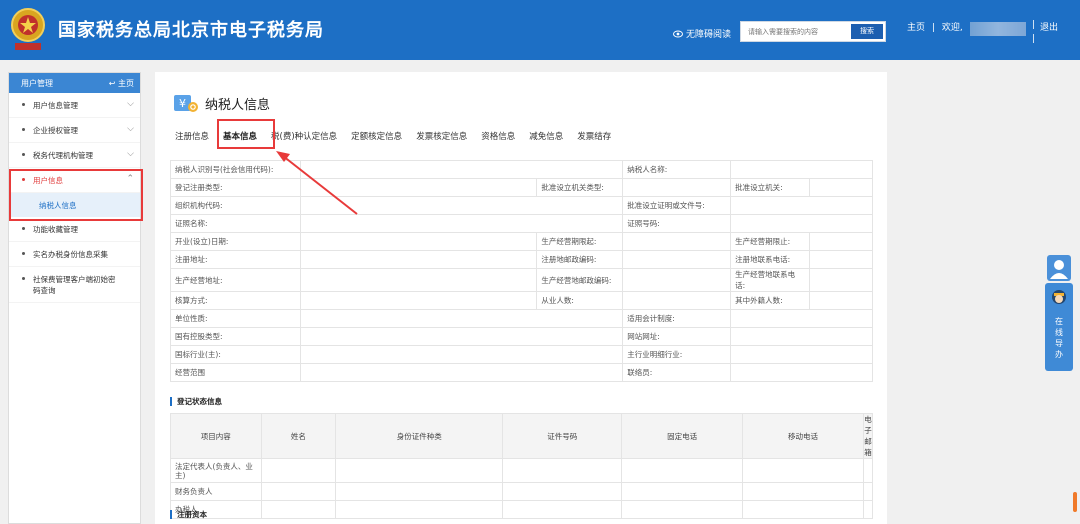 This screenshot has width=1080, height=524. Describe the element at coordinates (235, 241) in the screenshot. I see `field-label: 开业(设立)日期:` at that location.